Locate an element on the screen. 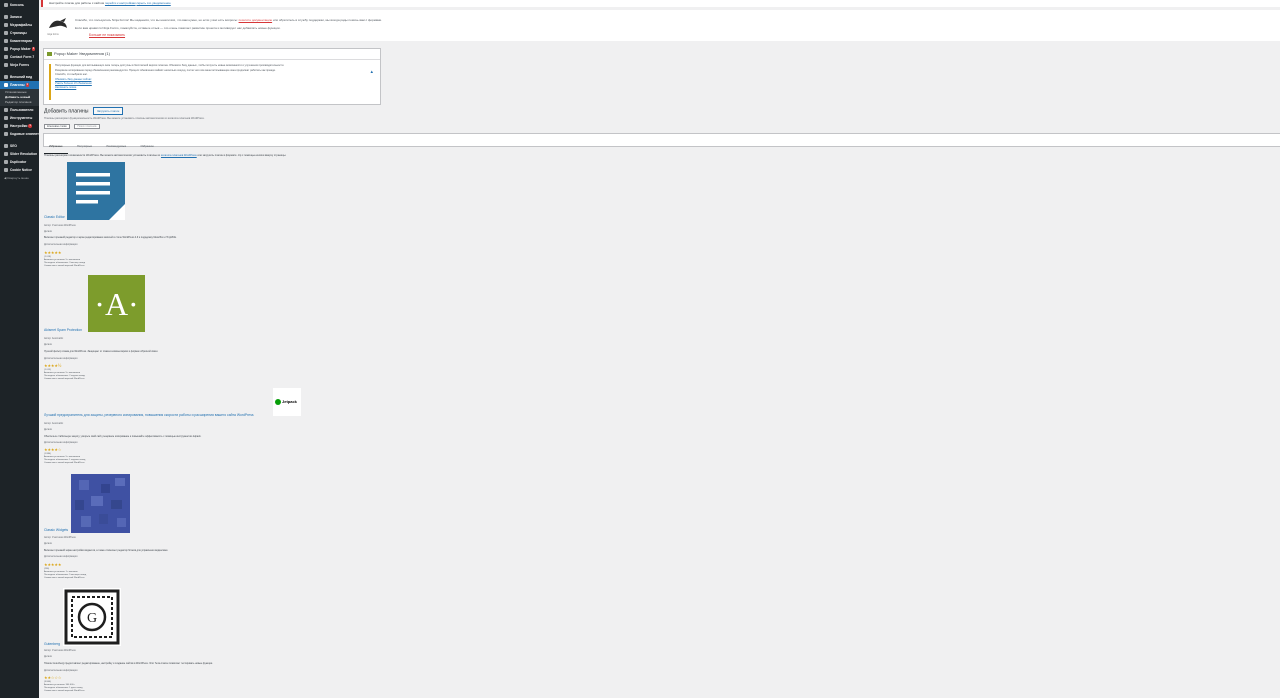 The image size is (1280, 698). tab-popular: Популярные is located at coordinates (84, 147).